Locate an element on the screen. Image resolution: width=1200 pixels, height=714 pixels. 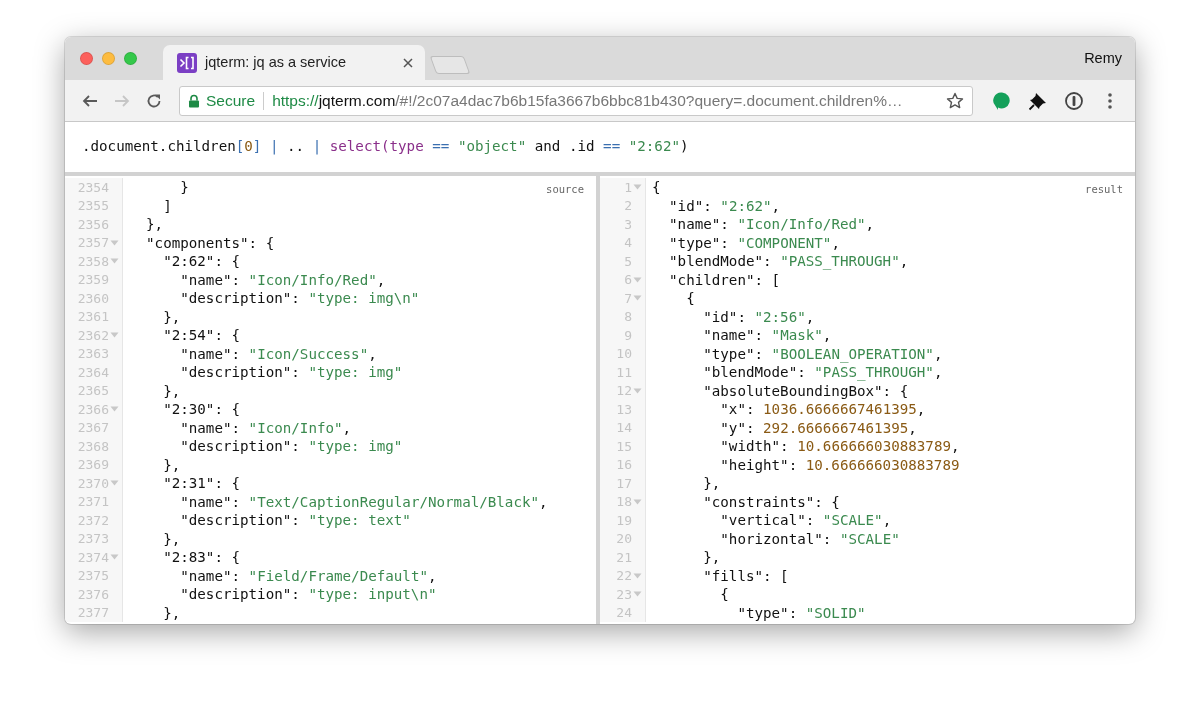
code-line: "name": "Field/Frame/Default", is located at coordinates (308, 575).